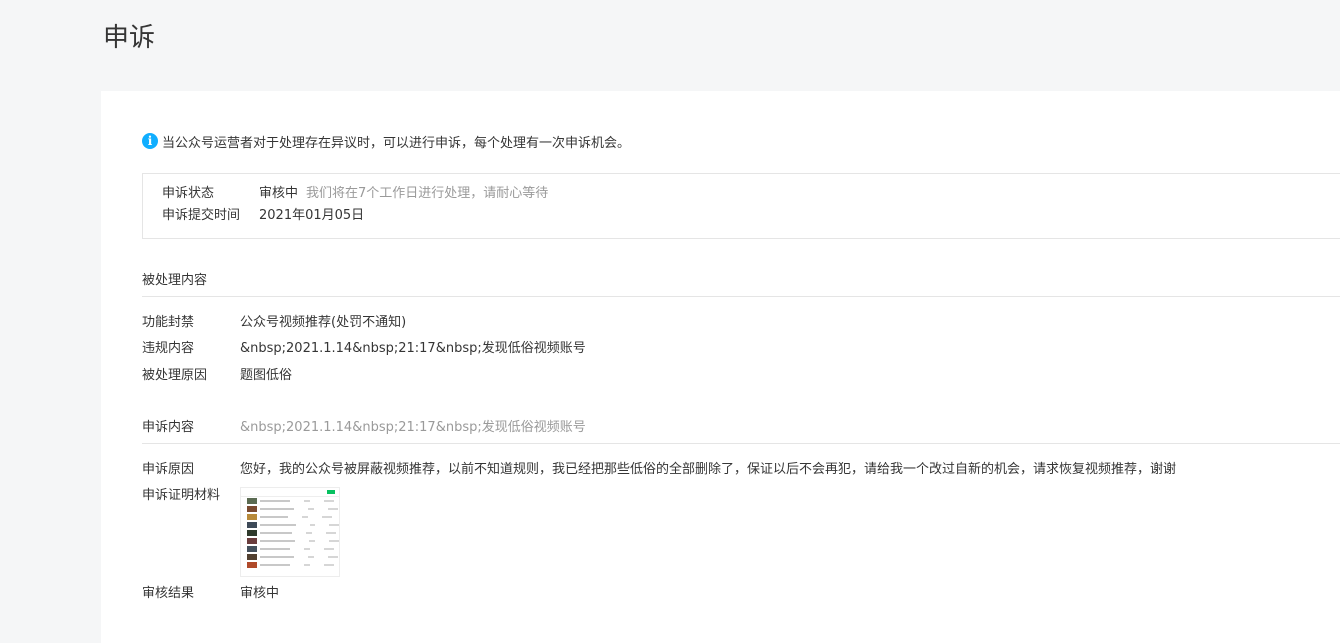 This screenshot has width=1340, height=643. I want to click on status-hint: 我们将在7个工作日进行处理，请耐心等待, so click(427, 193).